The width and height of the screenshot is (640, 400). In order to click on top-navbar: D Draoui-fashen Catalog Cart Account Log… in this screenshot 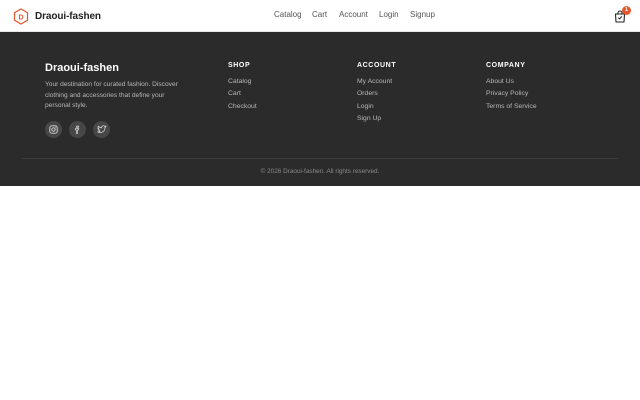, I will do `click(320, 16)`.